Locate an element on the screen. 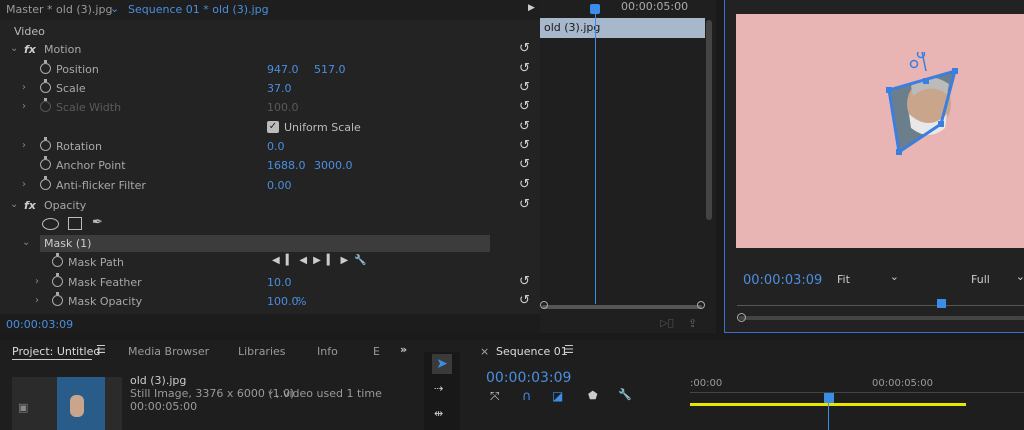 The height and width of the screenshot is (430, 1024). scroll-left-handle is located at coordinates (544, 305).